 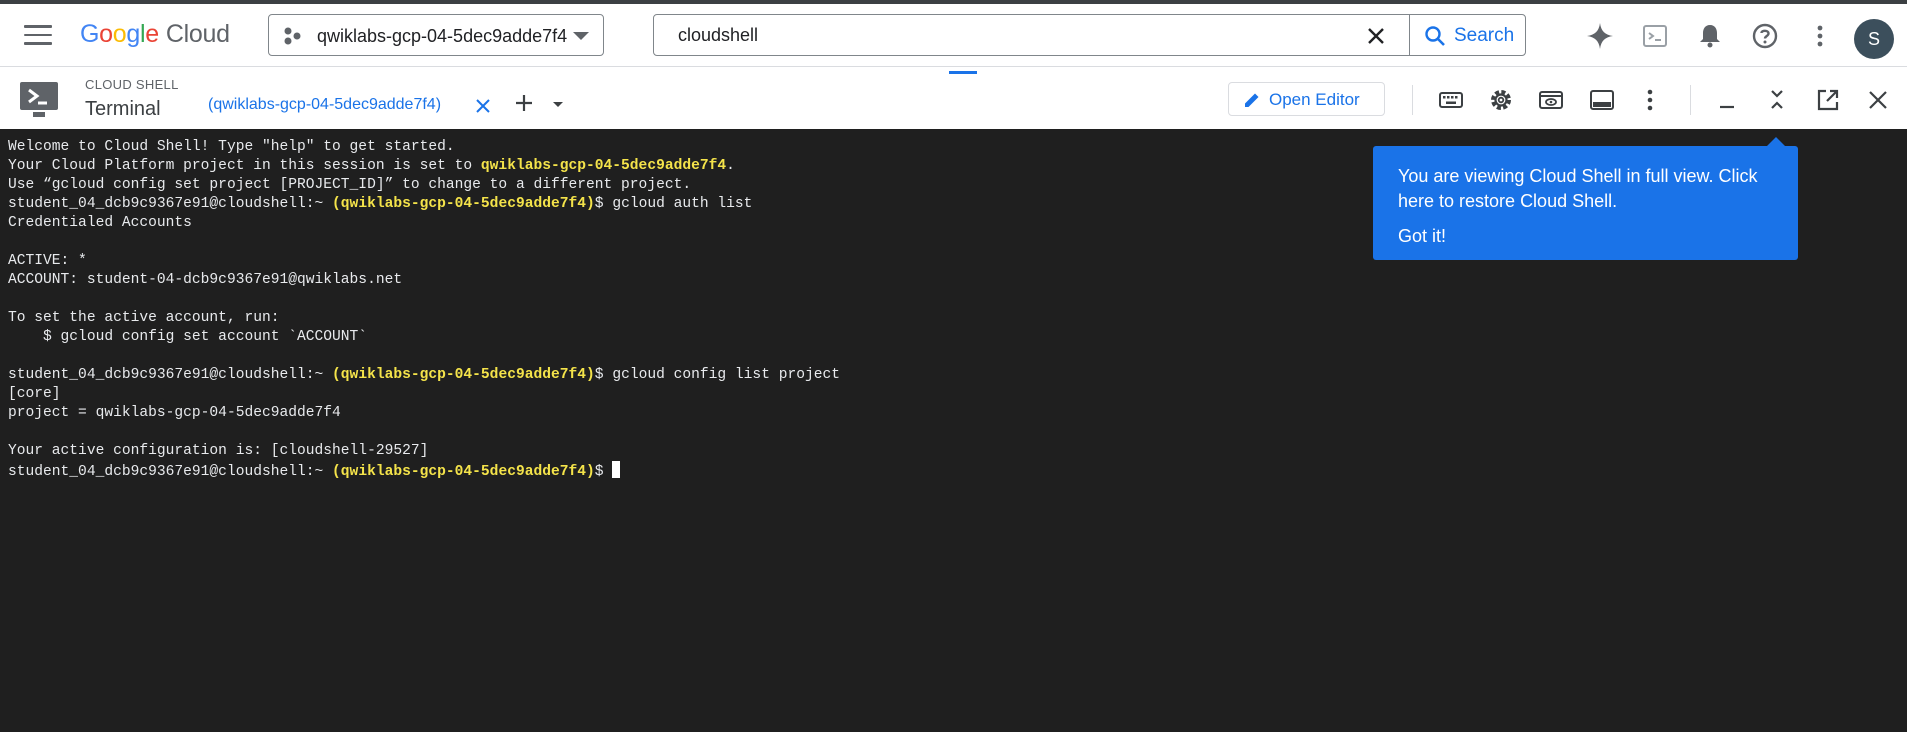 I want to click on open-editor-label: Open Editor, so click(x=1314, y=99).